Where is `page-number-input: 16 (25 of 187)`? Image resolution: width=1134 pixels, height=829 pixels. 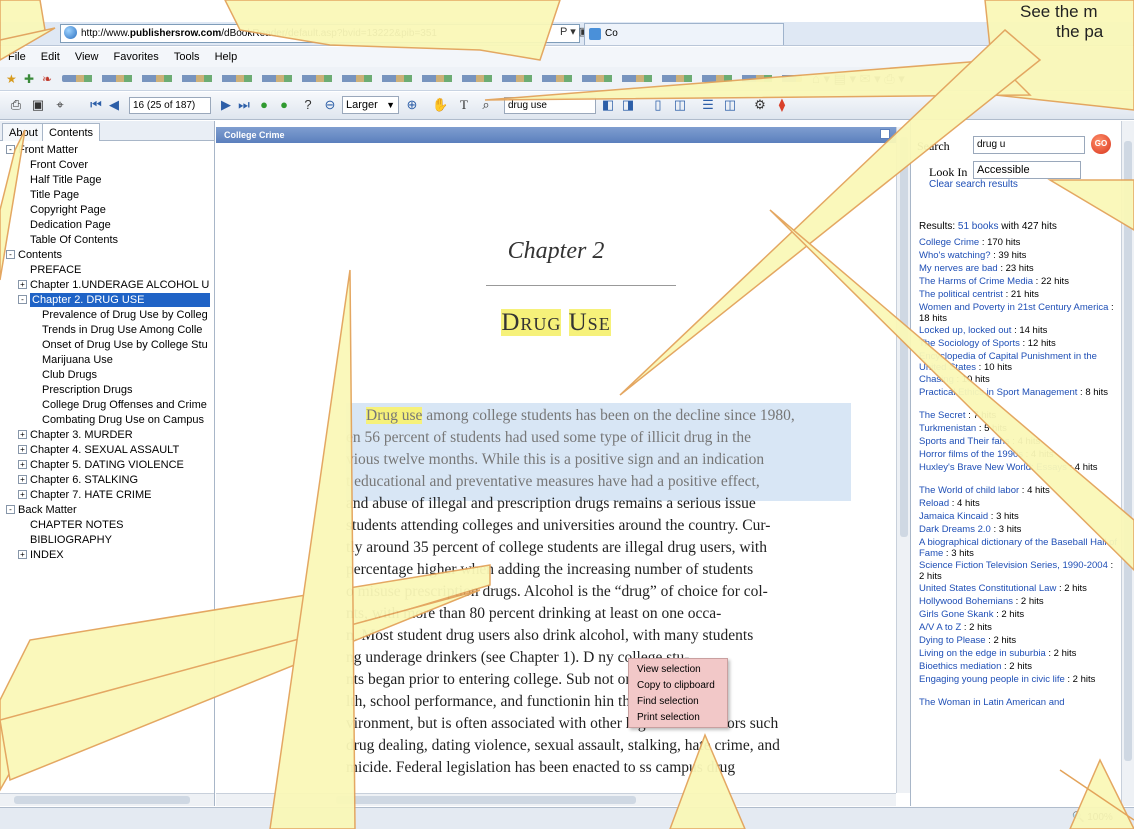
page-number-input: 16 (25 of 187) is located at coordinates (170, 105).